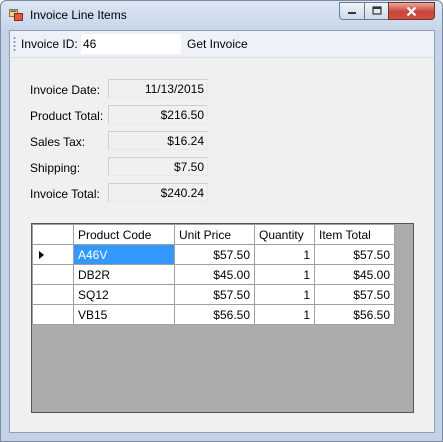  I want to click on shipping-label: Shipping:, so click(55, 168).